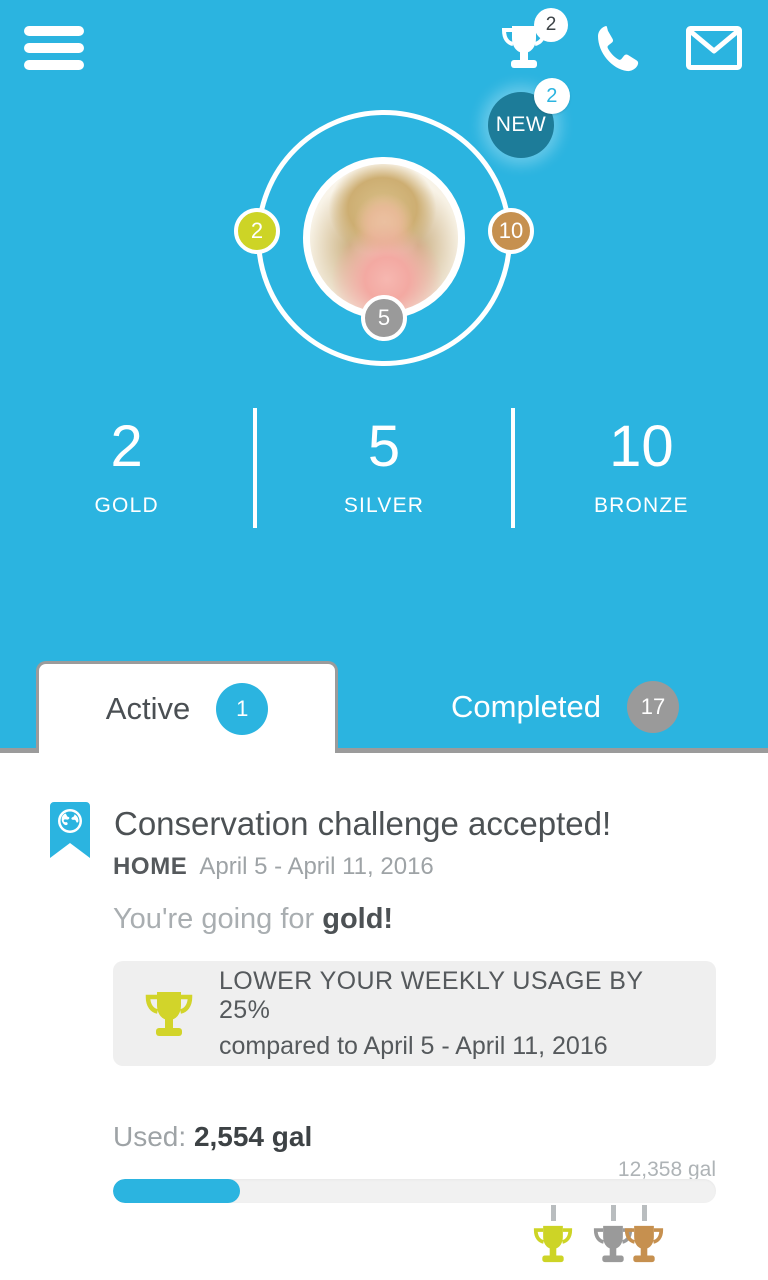 The height and width of the screenshot is (1280, 768). What do you see at coordinates (414, 1213) in the screenshot?
I see `usage-medal-ticks` at bounding box center [414, 1213].